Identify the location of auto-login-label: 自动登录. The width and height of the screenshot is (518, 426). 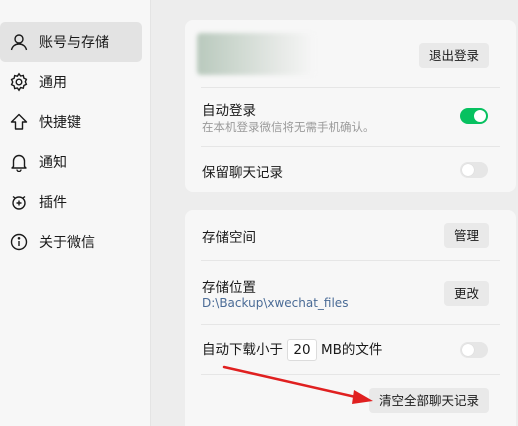
(229, 111).